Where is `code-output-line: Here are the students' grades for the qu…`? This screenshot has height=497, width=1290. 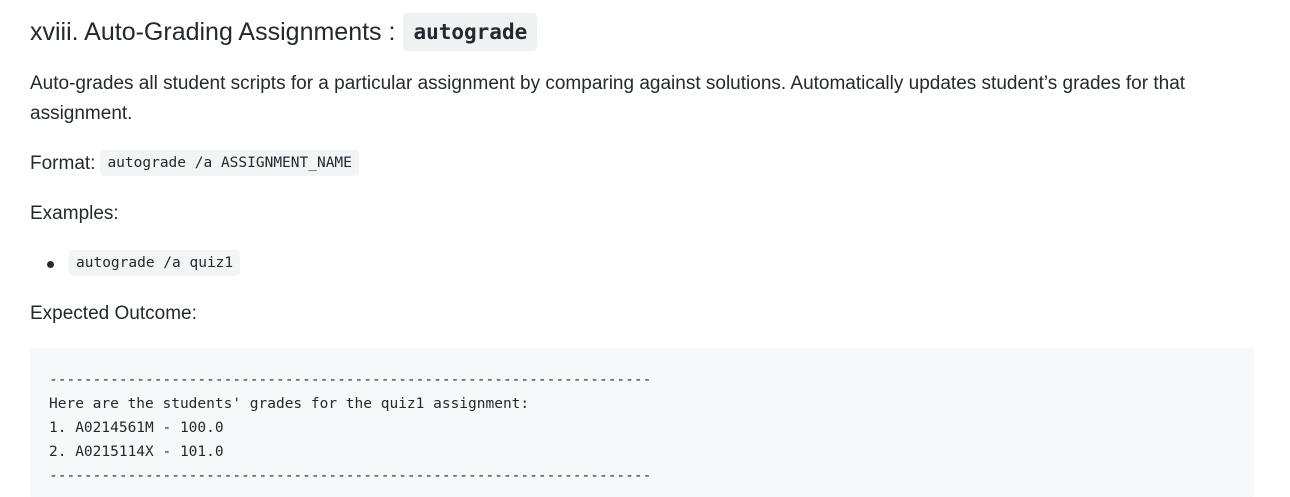 code-output-line: Here are the students' grades for the qu… is located at coordinates (289, 404).